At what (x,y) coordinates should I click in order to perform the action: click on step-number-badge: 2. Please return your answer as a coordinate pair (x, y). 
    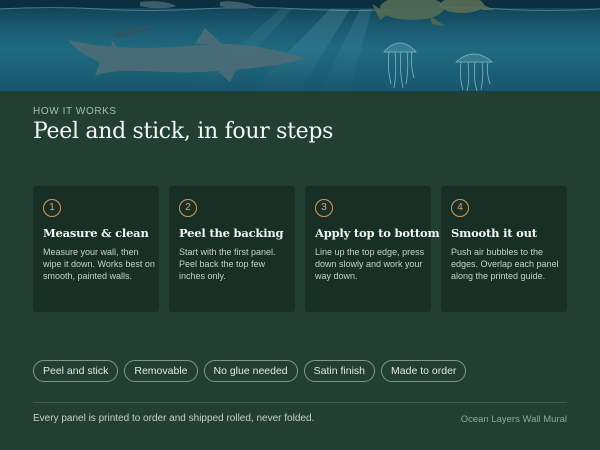
    Looking at the image, I should click on (188, 208).